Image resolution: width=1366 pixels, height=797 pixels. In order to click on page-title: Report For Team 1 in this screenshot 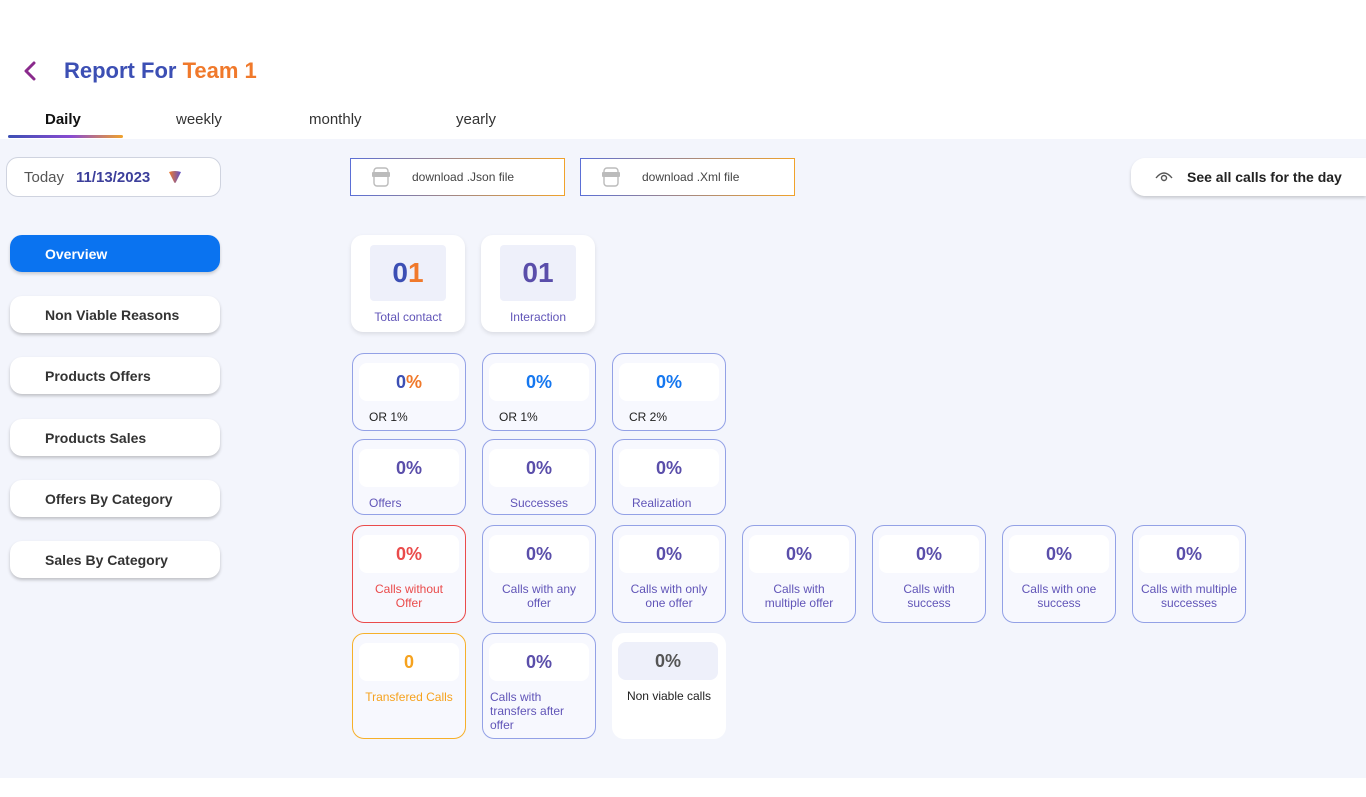, I will do `click(160, 71)`.